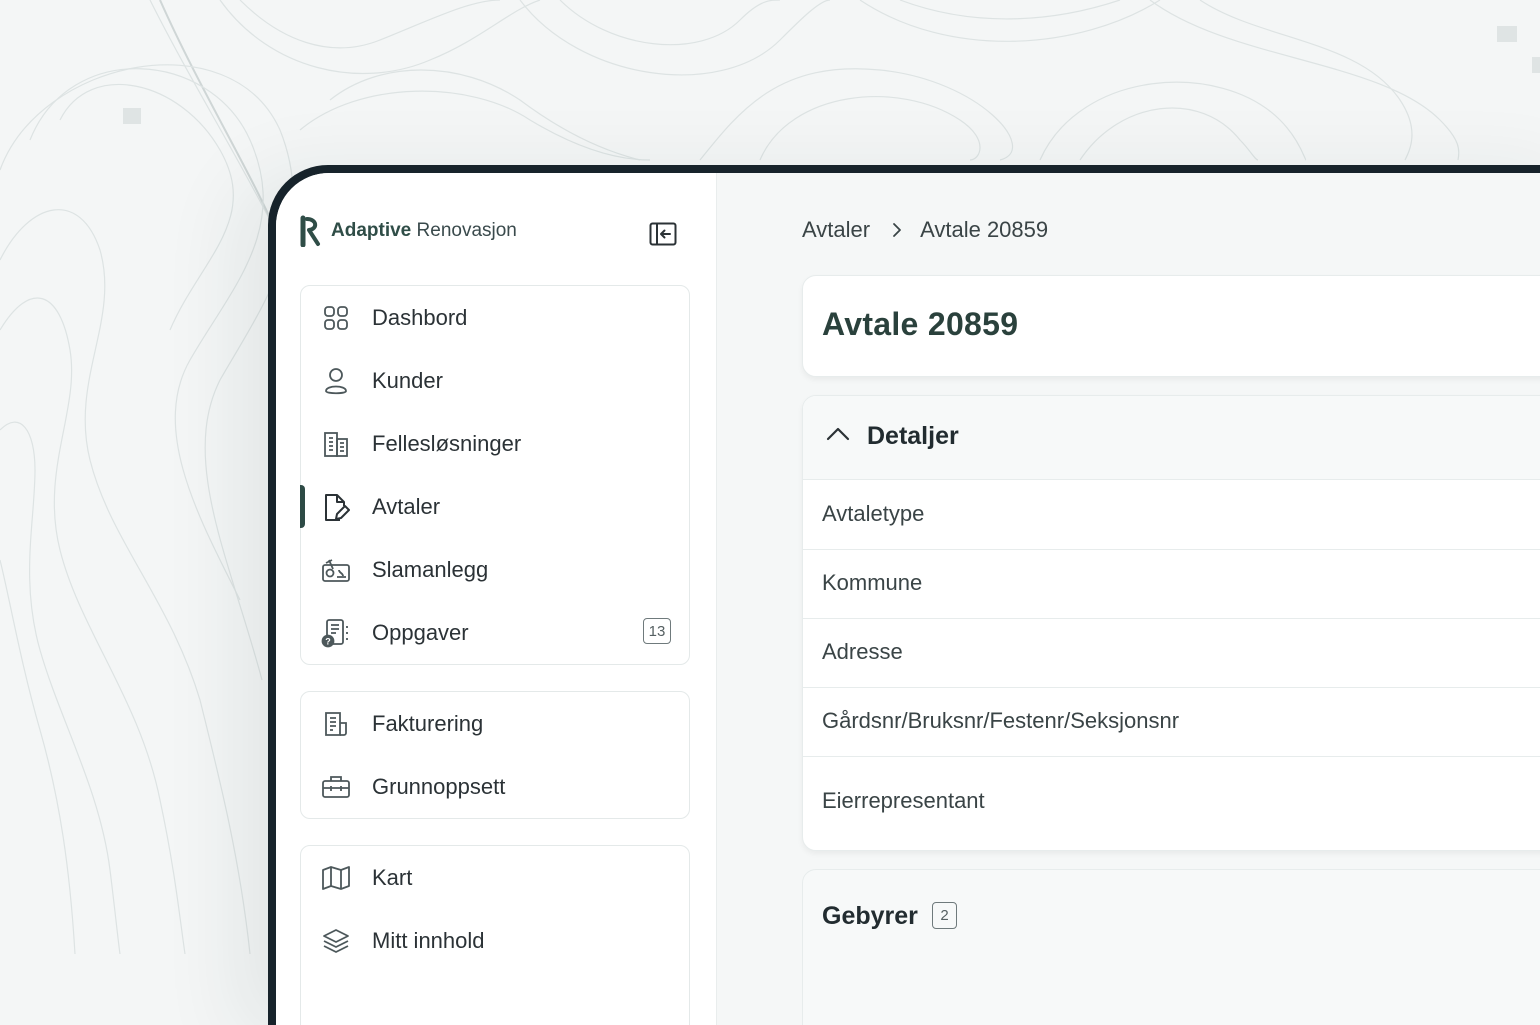  Describe the element at coordinates (424, 230) in the screenshot. I see `brand-name: Adaptive Renovasjon` at that location.